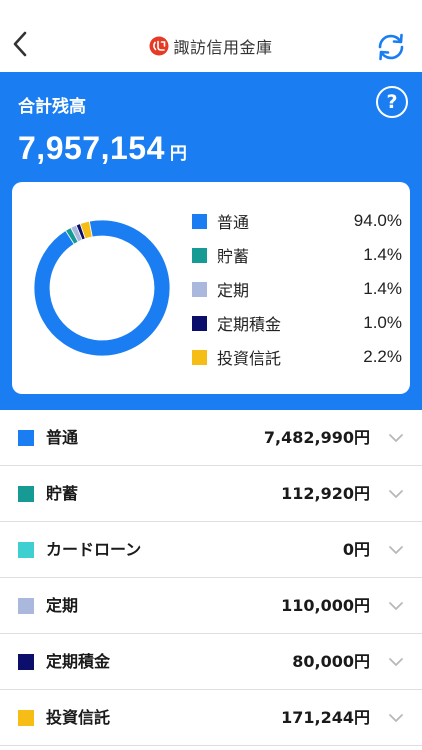 This screenshot has width=422, height=750. Describe the element at coordinates (325, 493) in the screenshot. I see `account-amount: 112,920円` at that location.